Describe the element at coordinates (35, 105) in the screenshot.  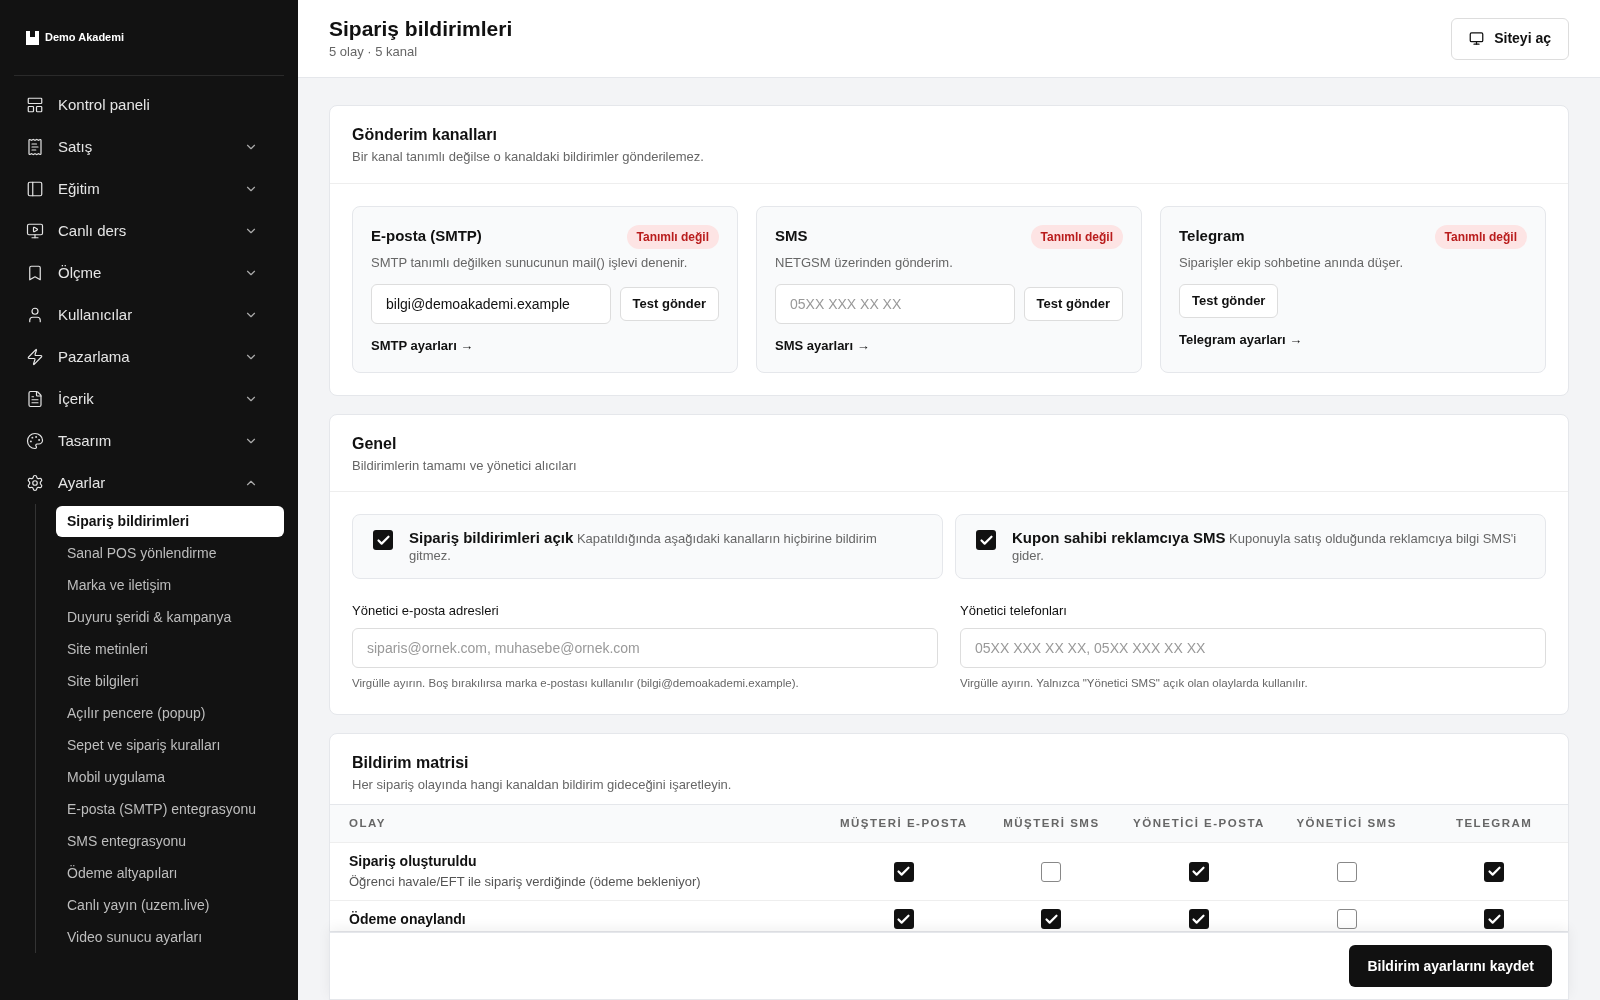
I see `layout-icon` at that location.